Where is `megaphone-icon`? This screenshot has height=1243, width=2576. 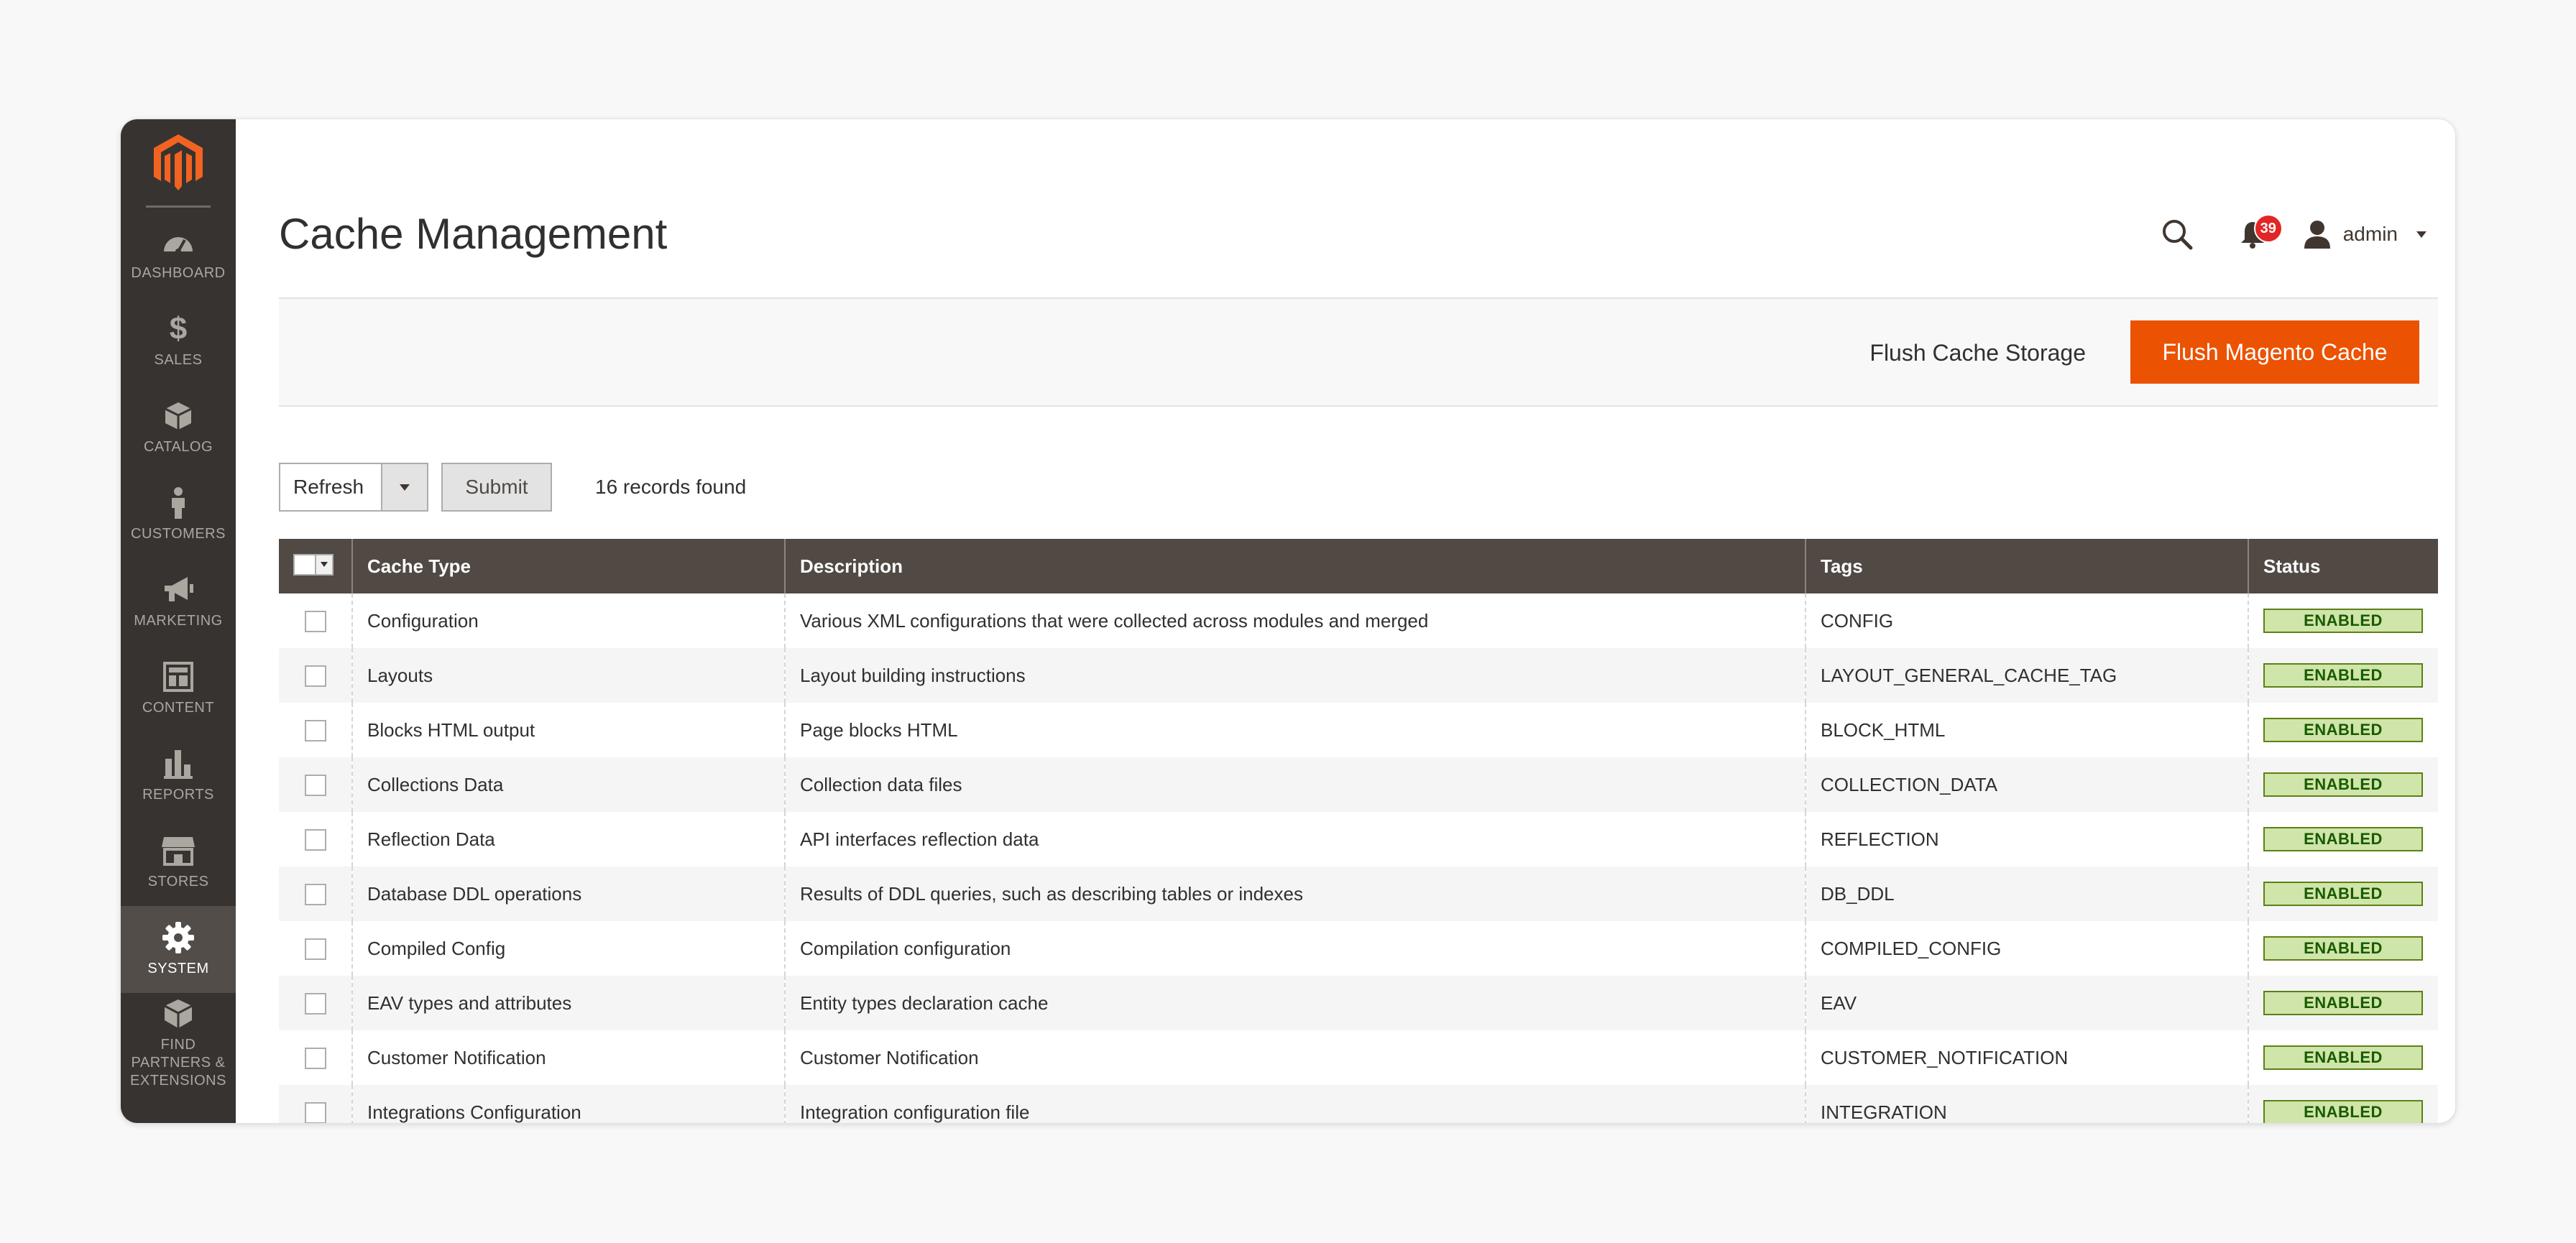
megaphone-icon is located at coordinates (178, 589).